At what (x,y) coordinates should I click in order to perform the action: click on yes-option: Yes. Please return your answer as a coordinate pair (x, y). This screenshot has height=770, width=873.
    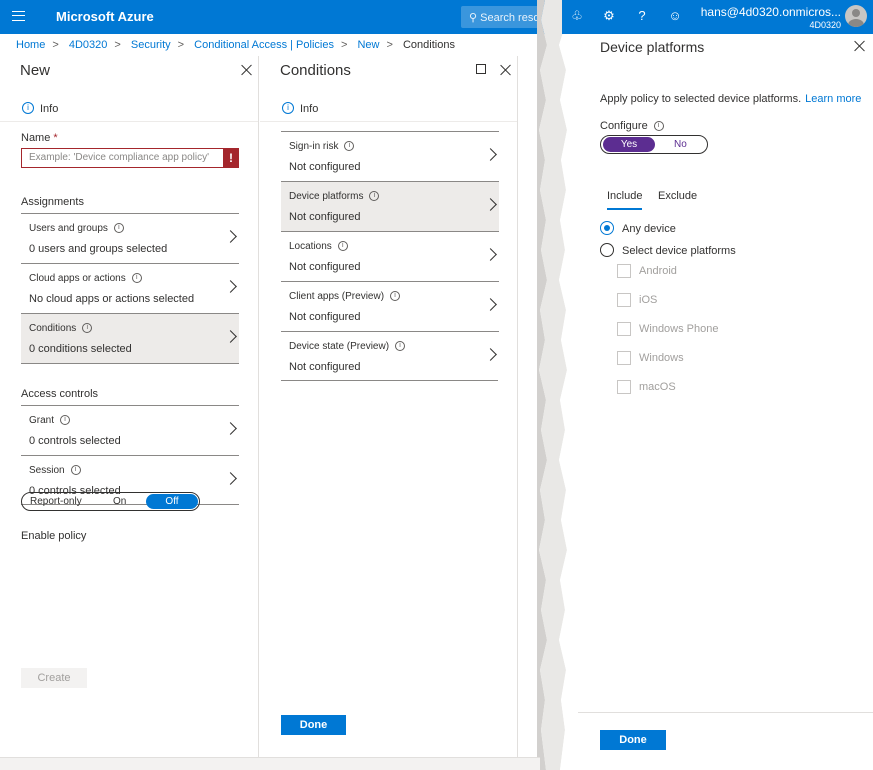
    Looking at the image, I should click on (629, 144).